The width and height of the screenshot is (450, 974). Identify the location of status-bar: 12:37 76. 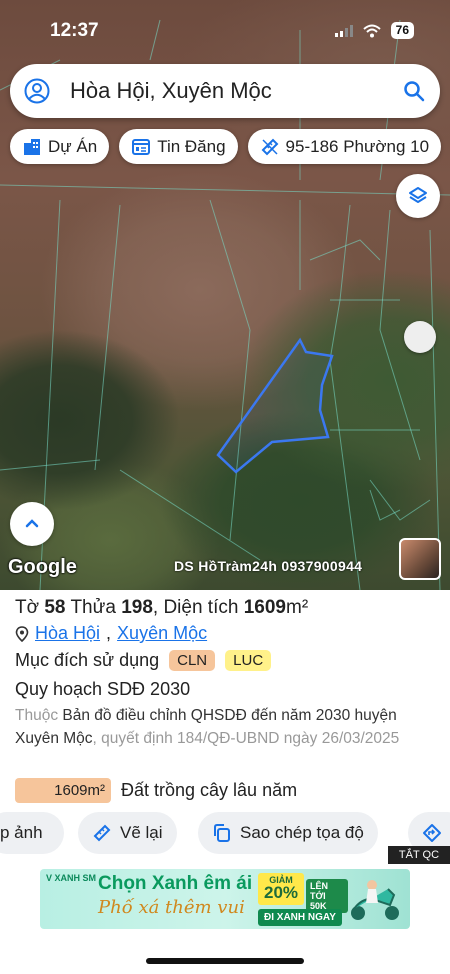
(225, 30).